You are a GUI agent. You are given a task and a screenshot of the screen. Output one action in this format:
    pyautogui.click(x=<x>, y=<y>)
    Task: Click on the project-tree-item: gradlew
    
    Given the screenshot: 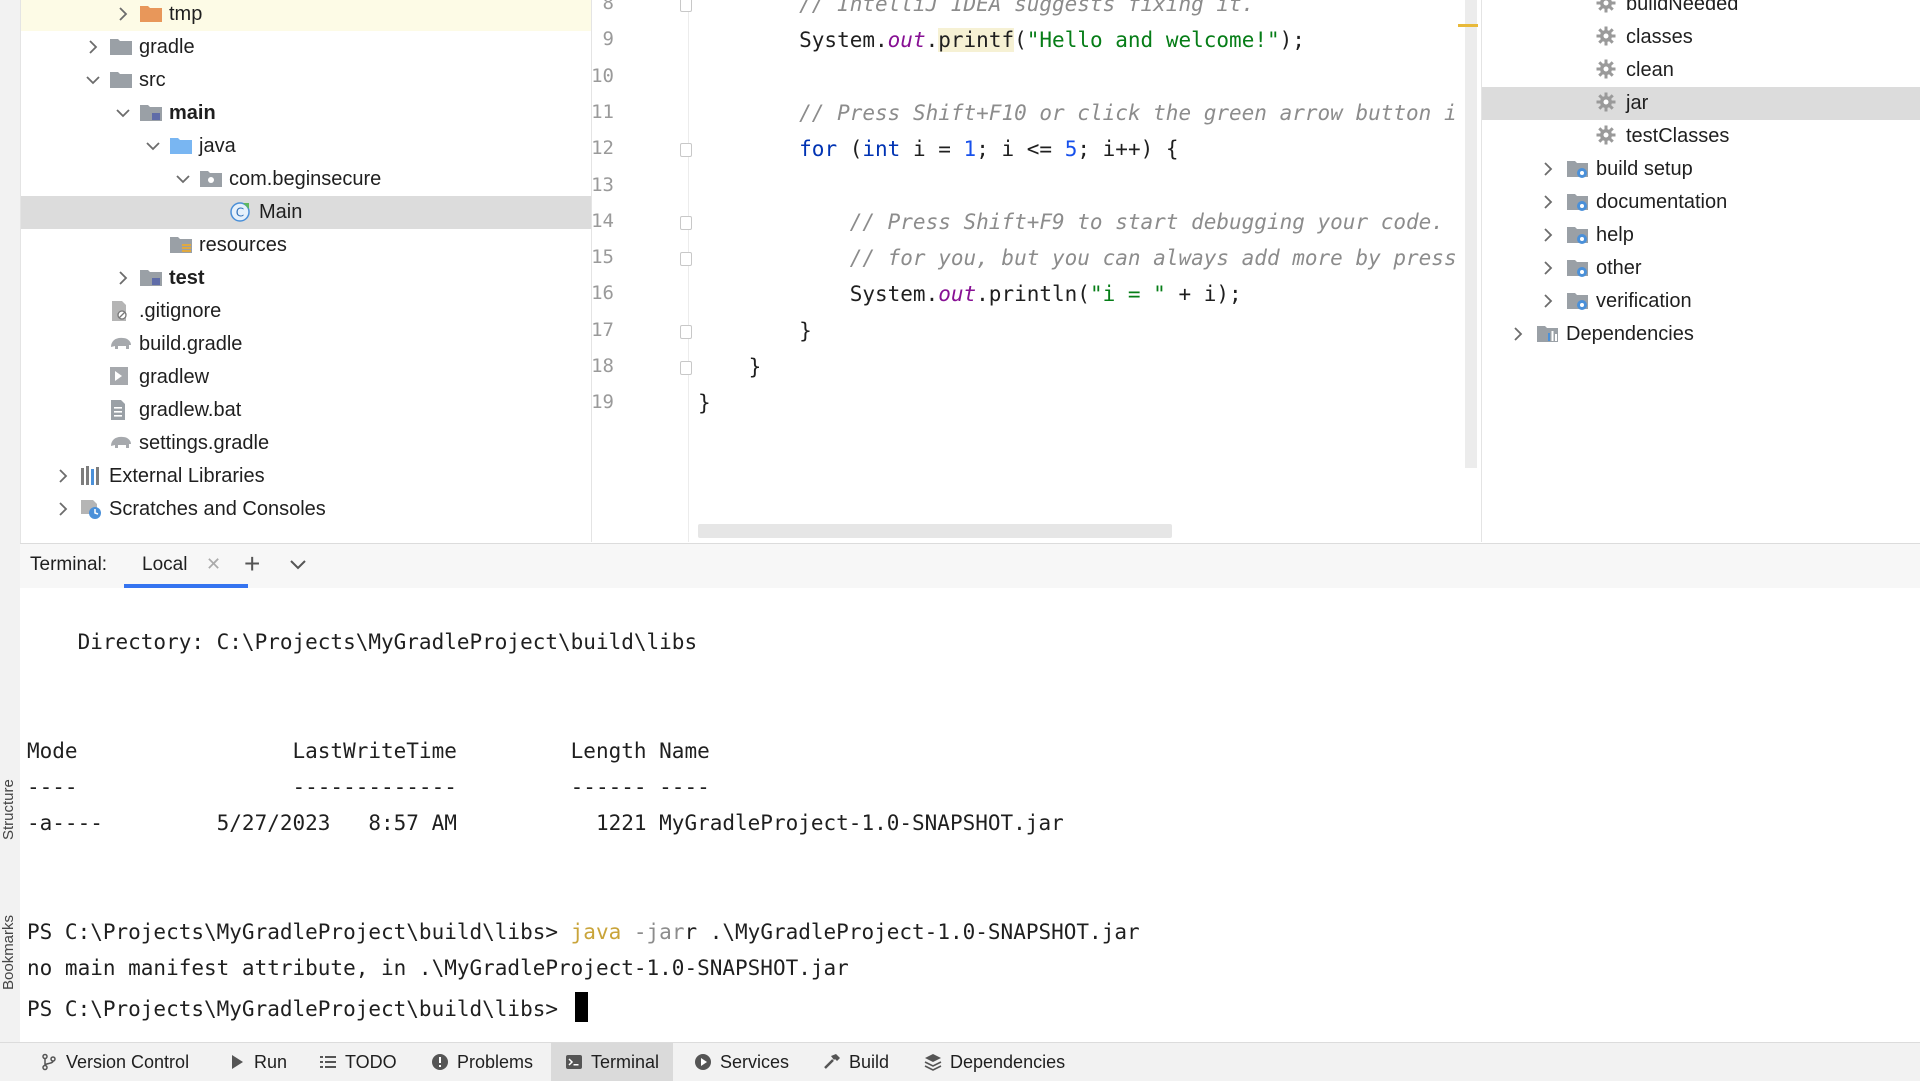 What is the action you would take?
    pyautogui.click(x=306, y=377)
    